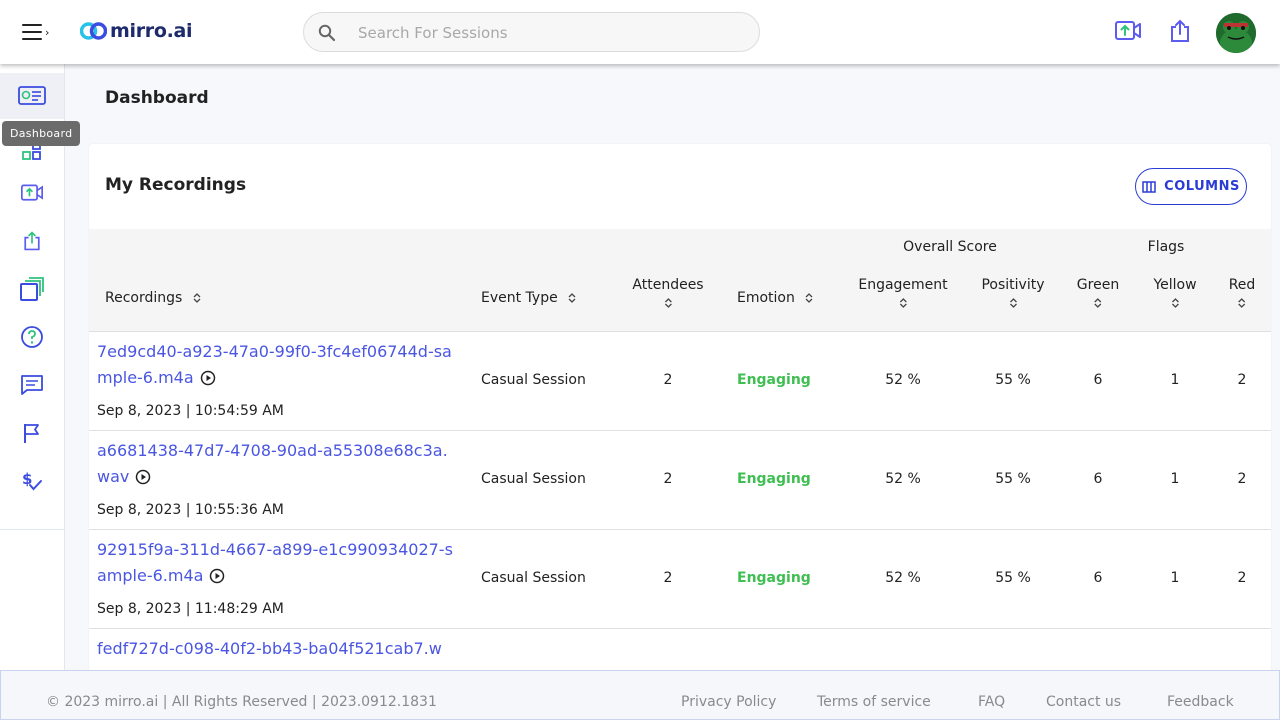 The image size is (1280, 720). Describe the element at coordinates (144, 298) in the screenshot. I see `column-label: Recordings` at that location.